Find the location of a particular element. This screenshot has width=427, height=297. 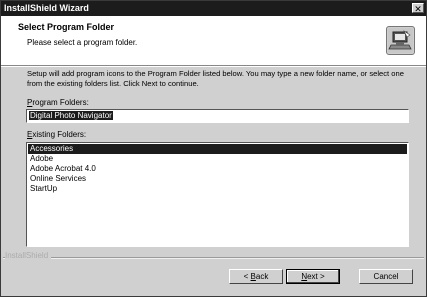

back-button: < Back is located at coordinates (256, 276).